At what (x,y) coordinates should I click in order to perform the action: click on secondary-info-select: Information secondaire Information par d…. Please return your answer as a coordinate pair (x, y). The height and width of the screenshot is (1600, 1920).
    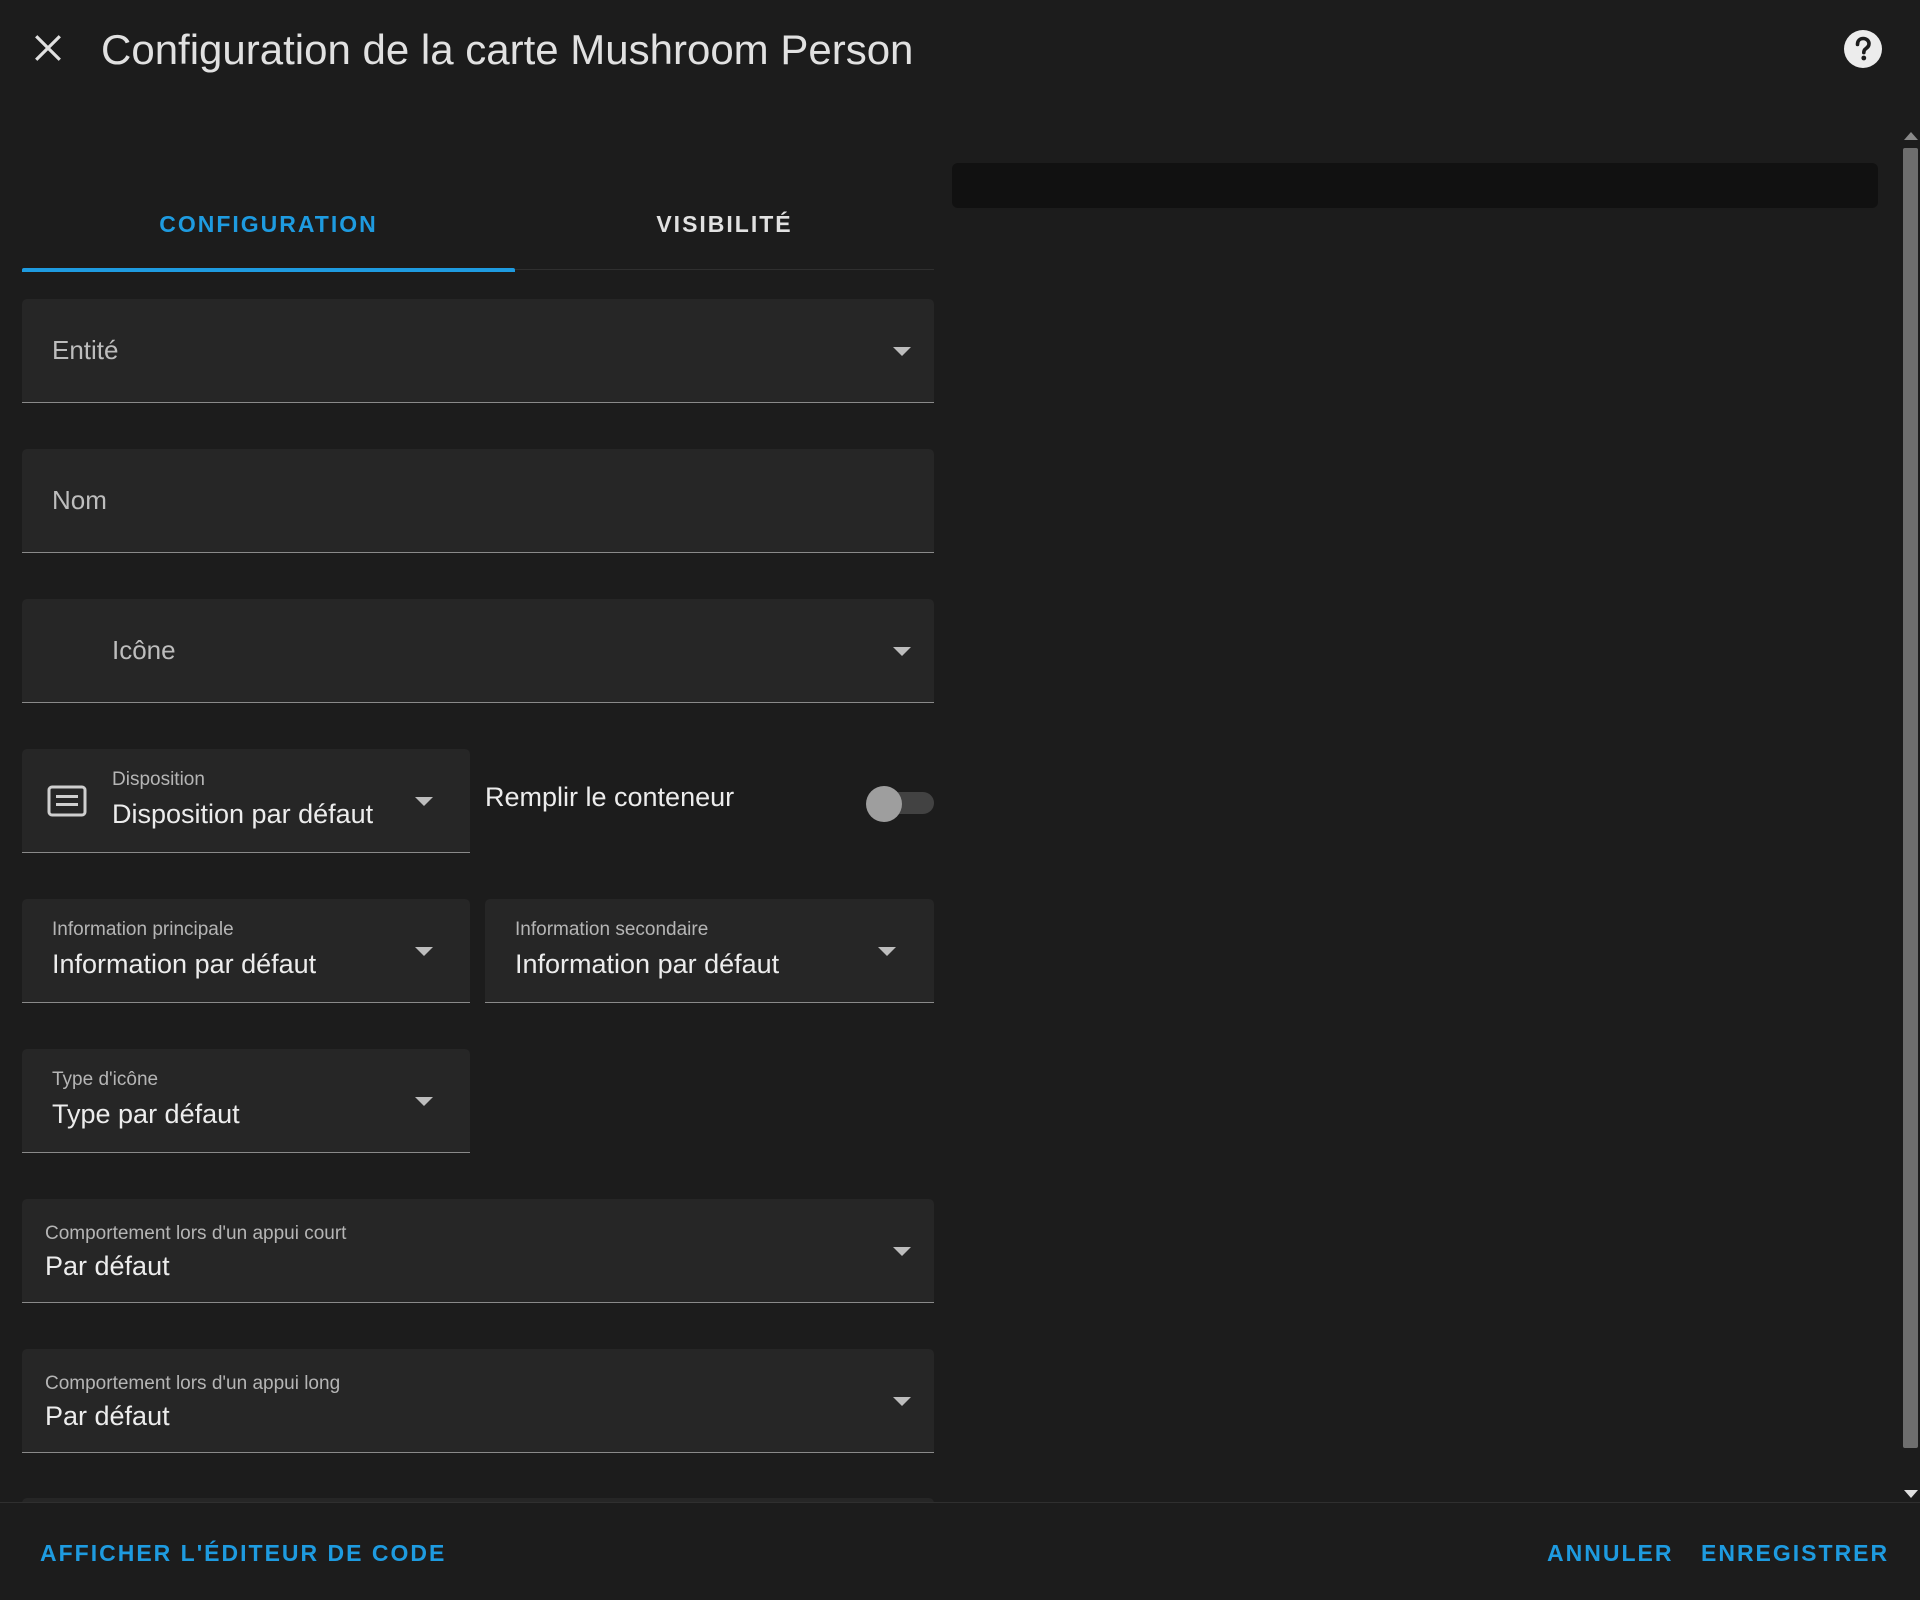
    Looking at the image, I should click on (709, 951).